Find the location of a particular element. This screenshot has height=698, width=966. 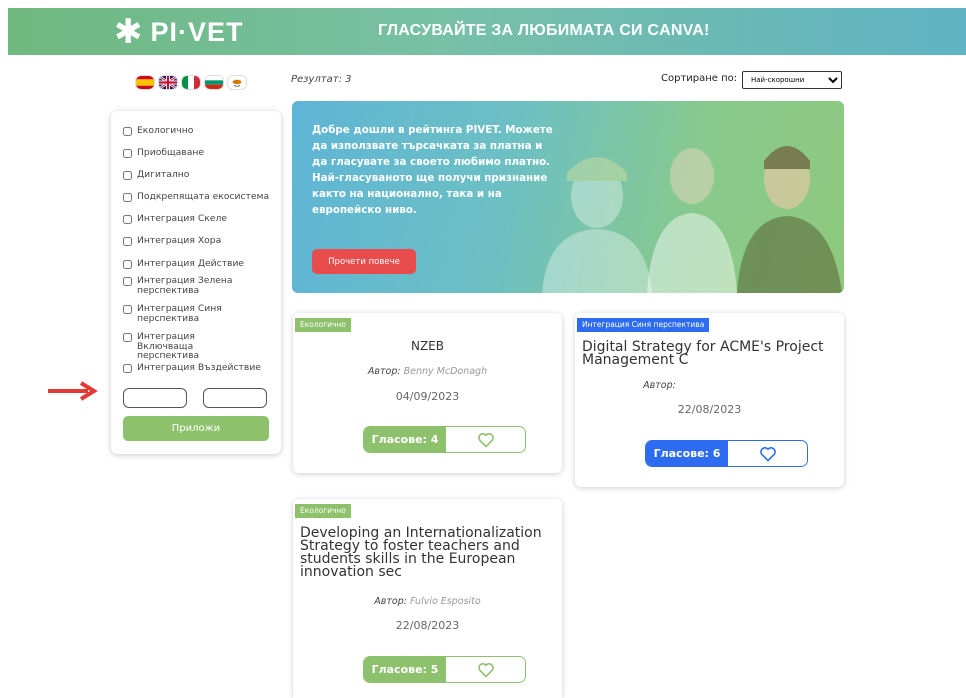

pivet-logo: ✱ PI·VET is located at coordinates (179, 32).